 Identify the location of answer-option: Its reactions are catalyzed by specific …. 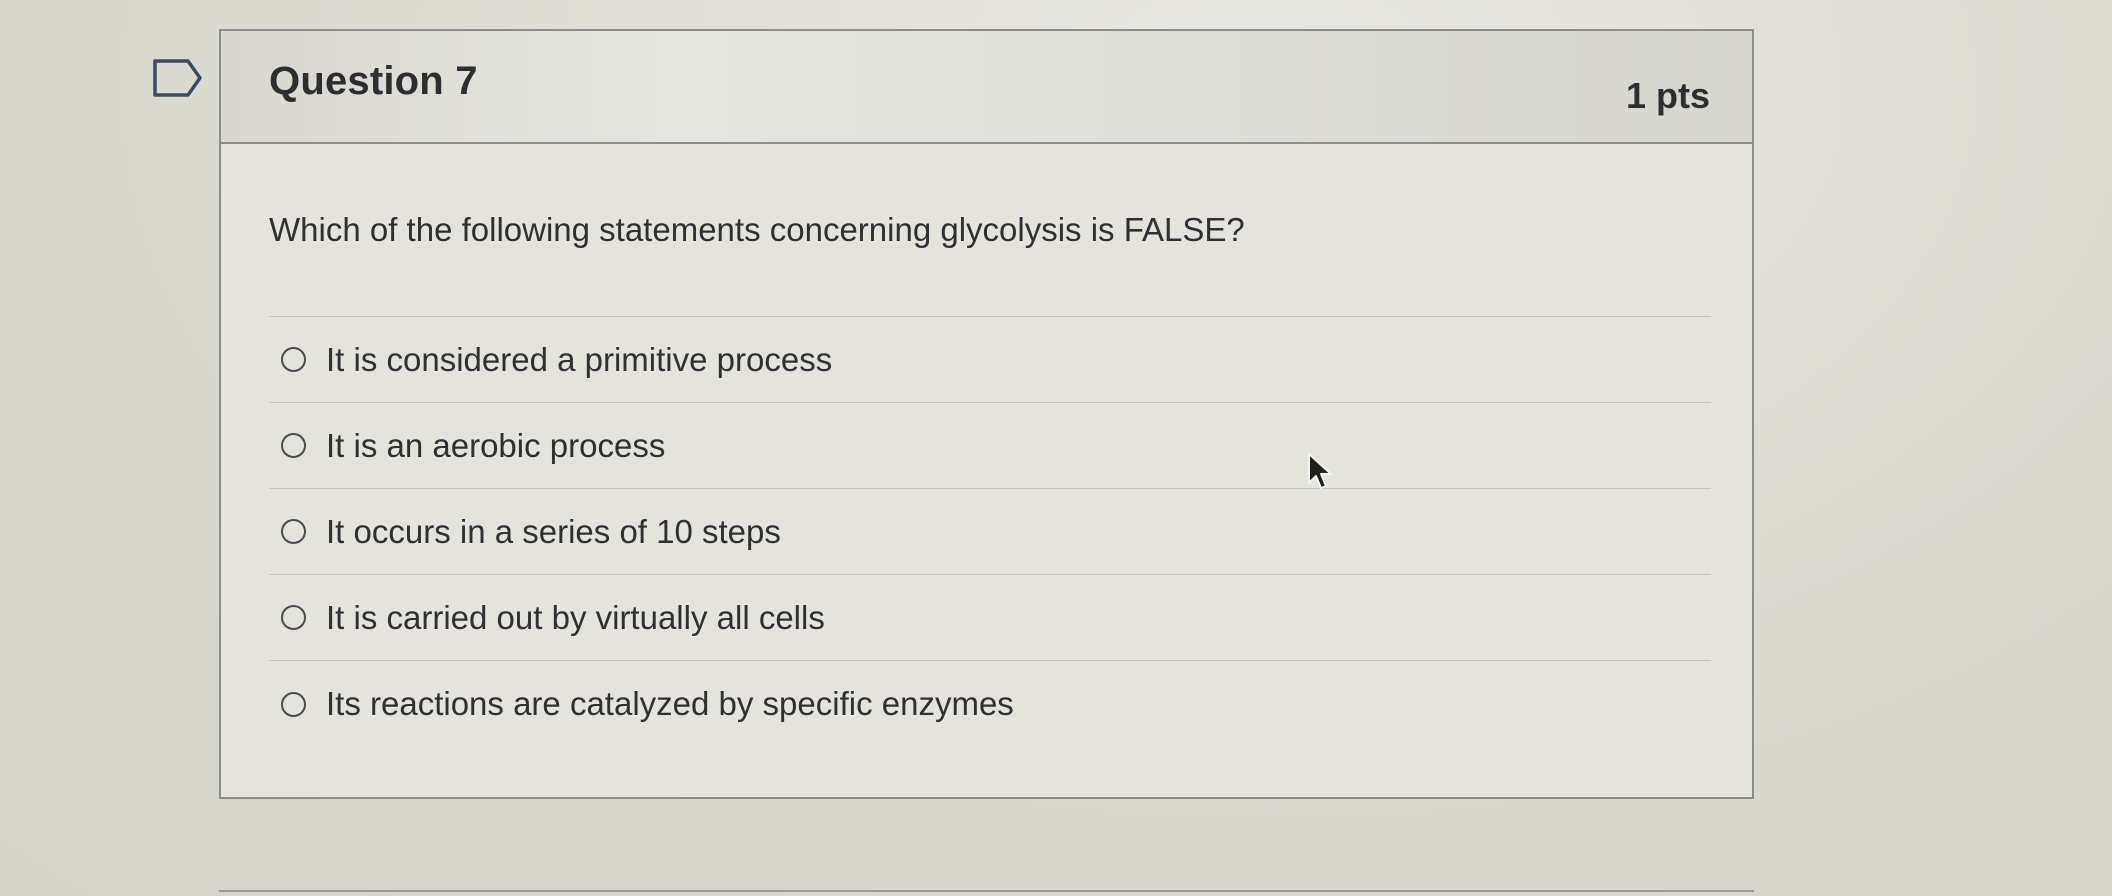
(990, 704).